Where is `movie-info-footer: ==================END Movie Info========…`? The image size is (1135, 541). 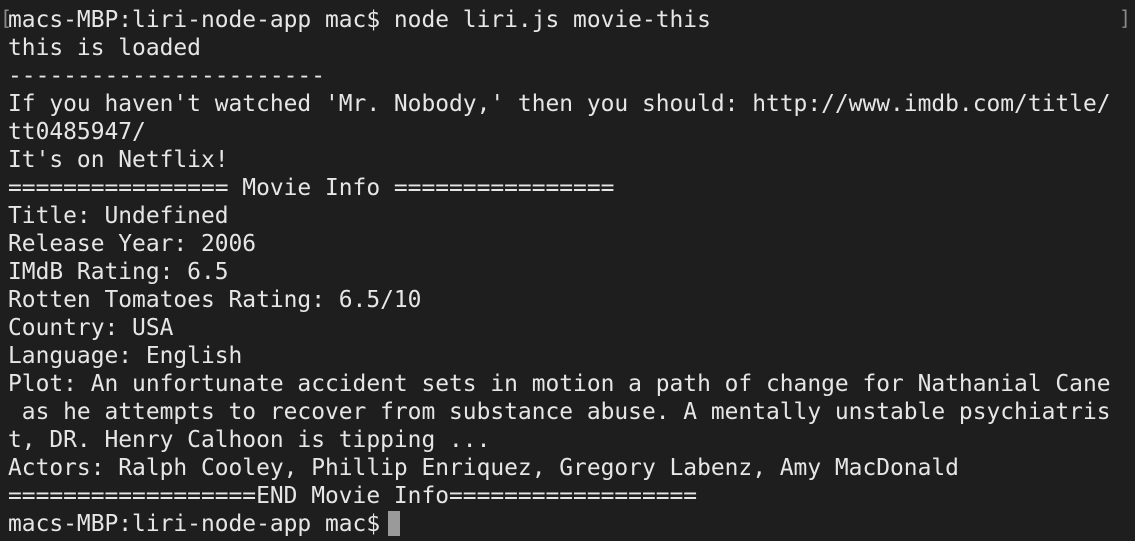 movie-info-footer: ==================END Movie Info========… is located at coordinates (353, 496).